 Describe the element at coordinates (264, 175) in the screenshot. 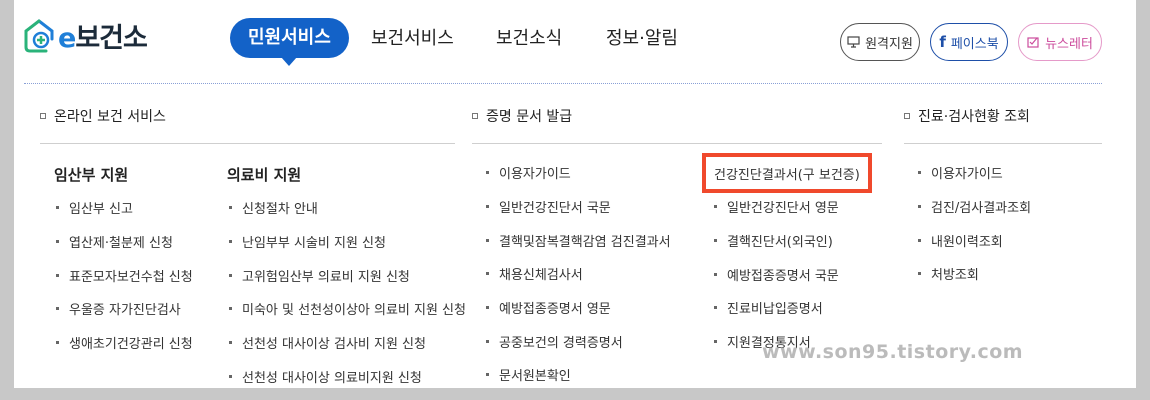

I see `column-title-medical-cost: 의료비 지원` at that location.